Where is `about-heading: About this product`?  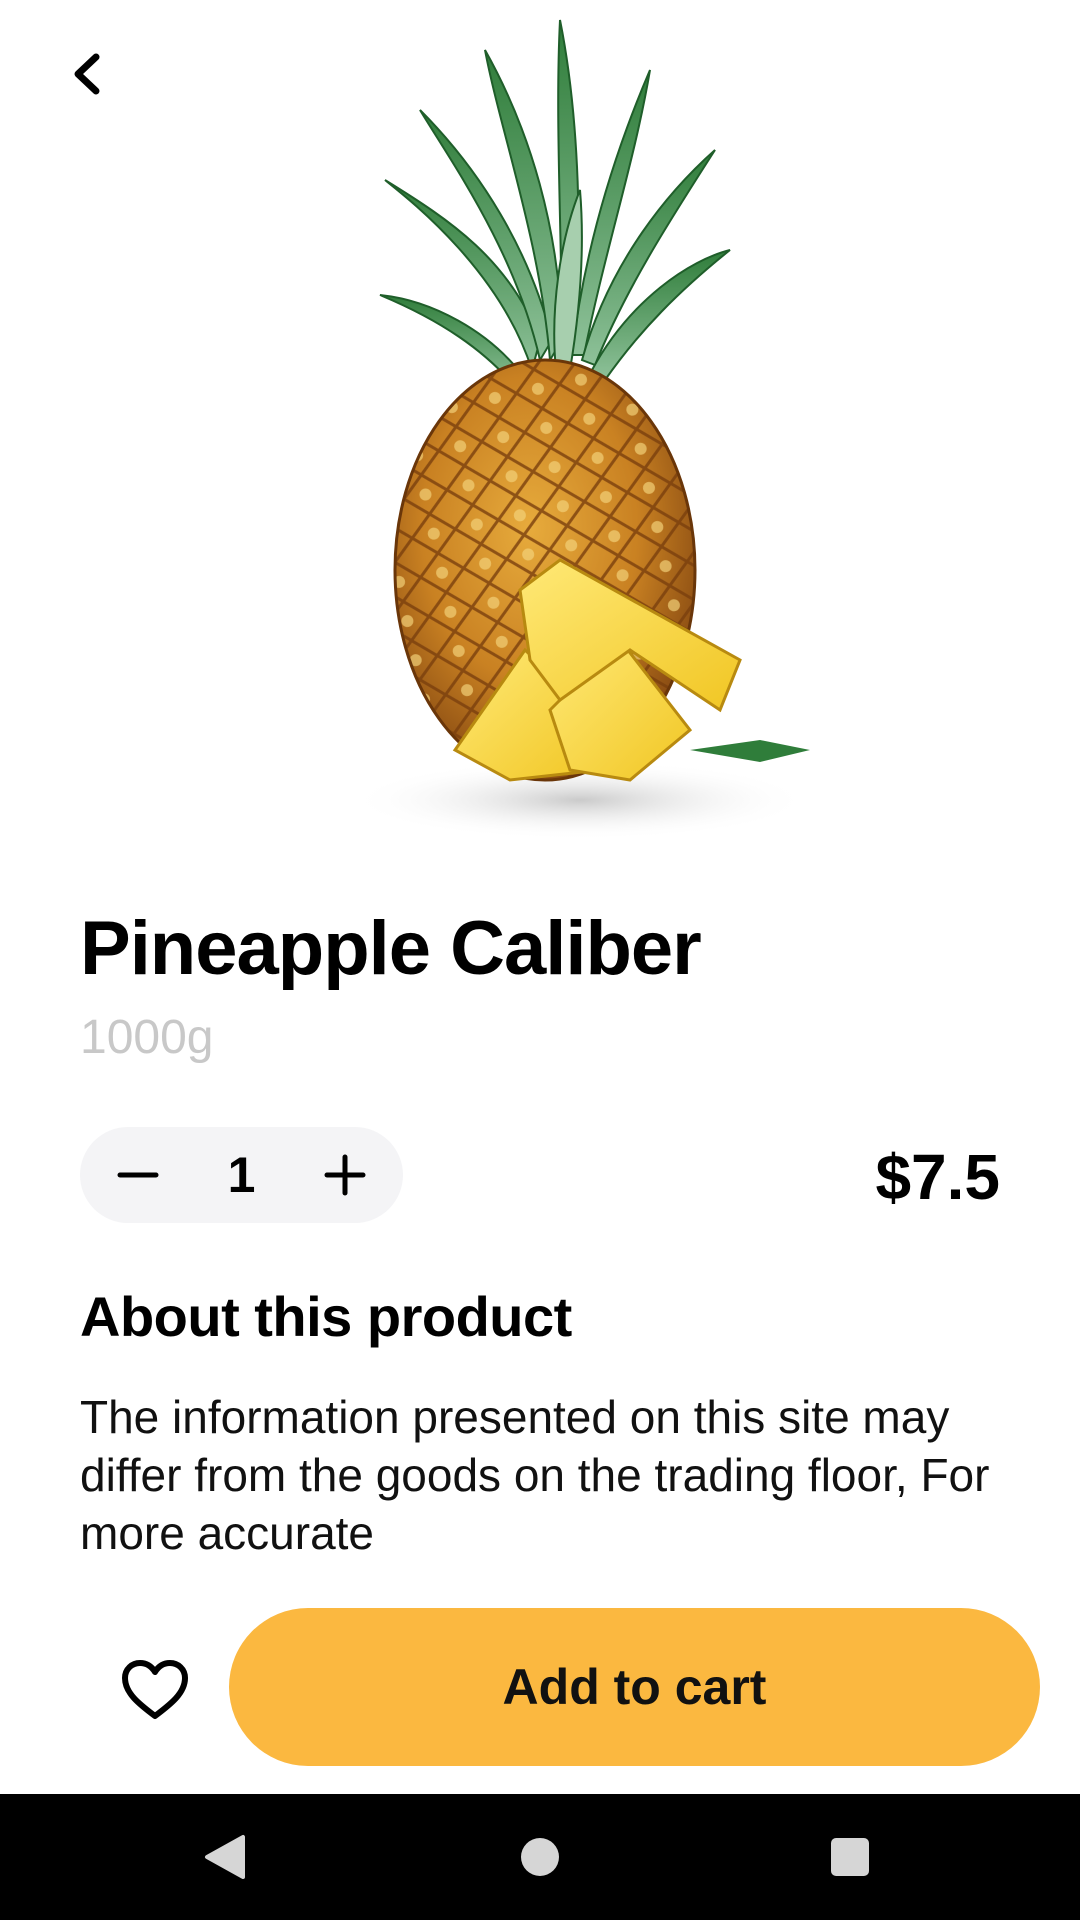
about-heading: About this product is located at coordinates (326, 1316).